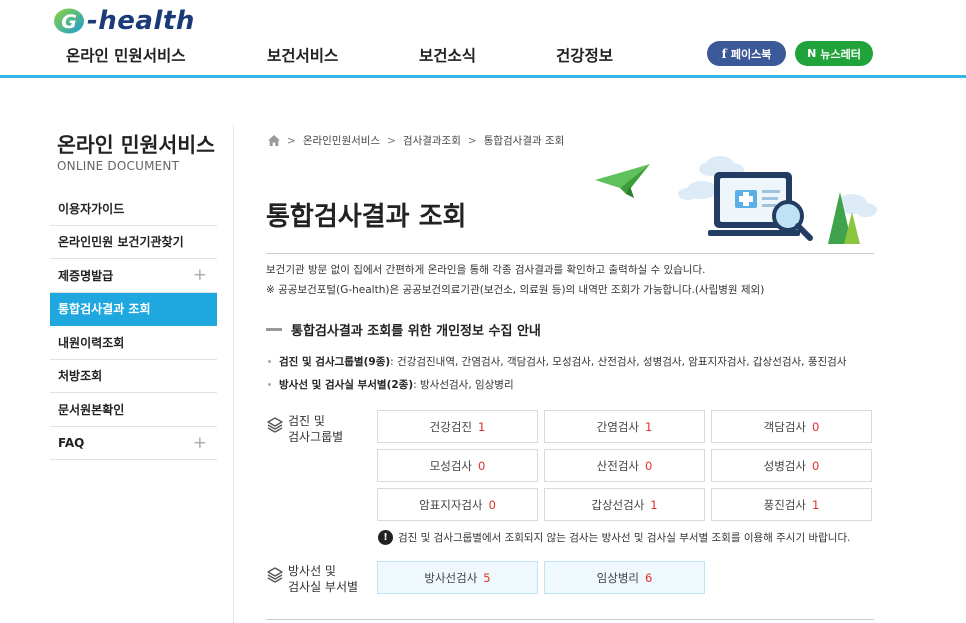 This screenshot has width=966, height=623. I want to click on facebook-button: f 페이스북, so click(746, 53).